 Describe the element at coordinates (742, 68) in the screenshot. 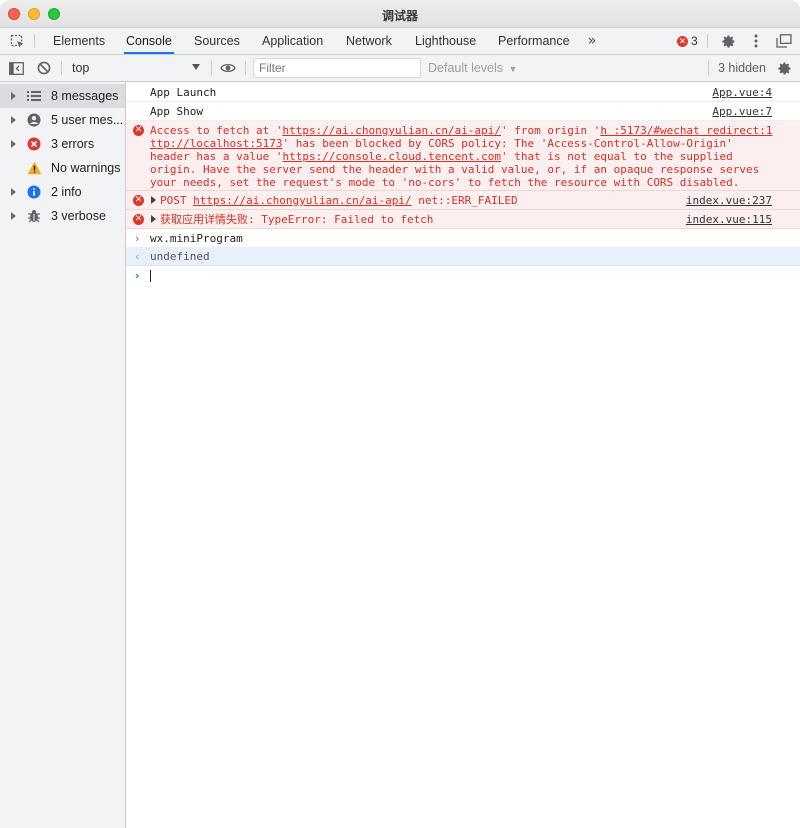

I see `hidden-count: 3 hidden` at that location.